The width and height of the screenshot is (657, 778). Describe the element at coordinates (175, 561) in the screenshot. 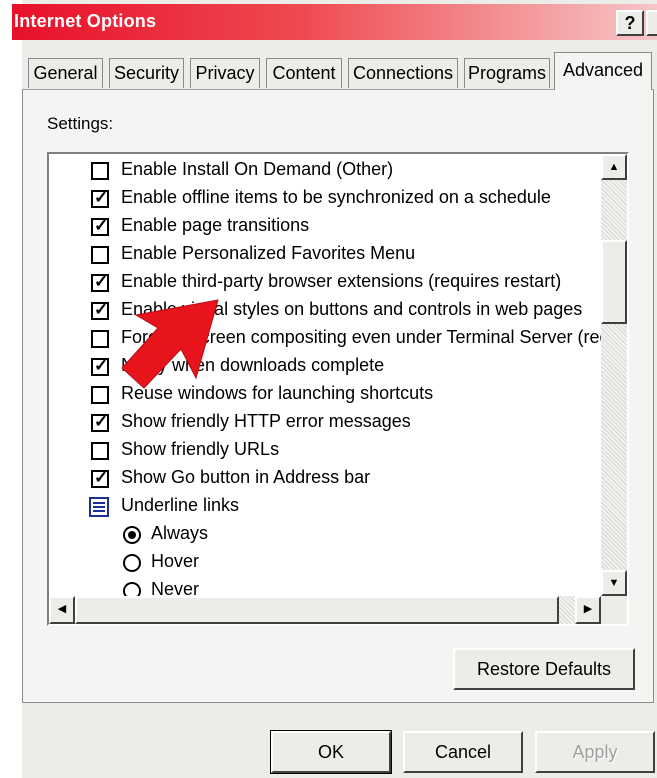

I see `radio-label: Hover` at that location.